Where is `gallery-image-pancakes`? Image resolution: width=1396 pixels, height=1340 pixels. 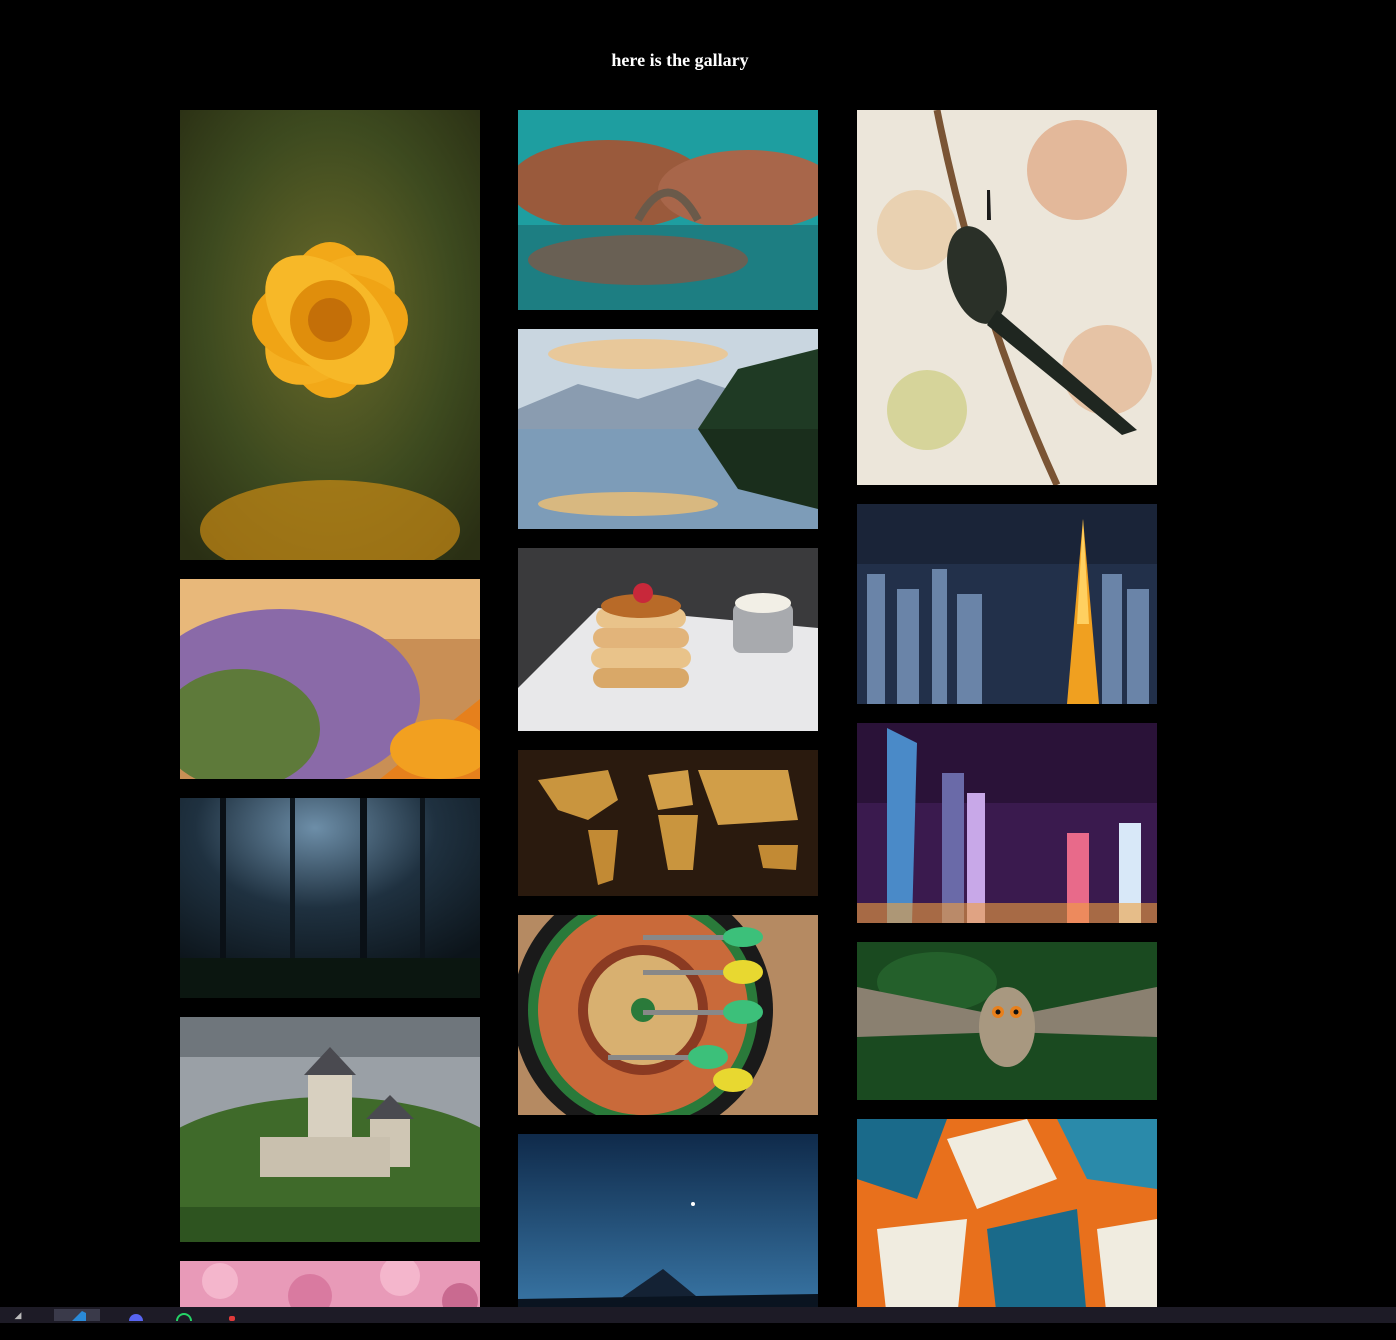
gallery-image-pancakes is located at coordinates (668, 639).